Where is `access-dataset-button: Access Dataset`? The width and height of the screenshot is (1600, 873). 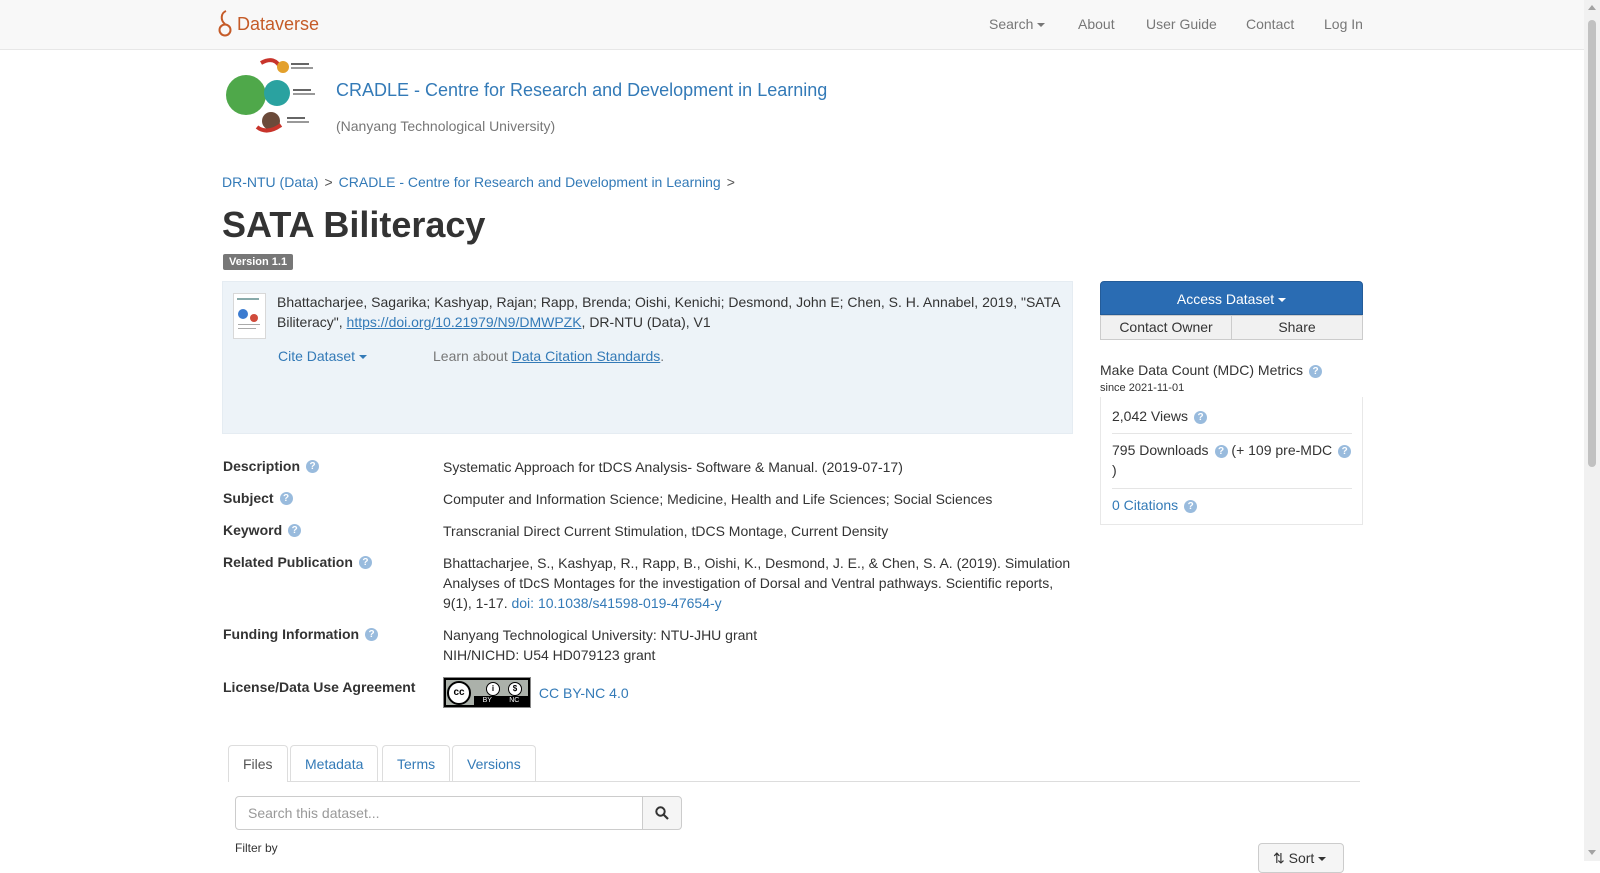
access-dataset-button: Access Dataset is located at coordinates (1231, 298).